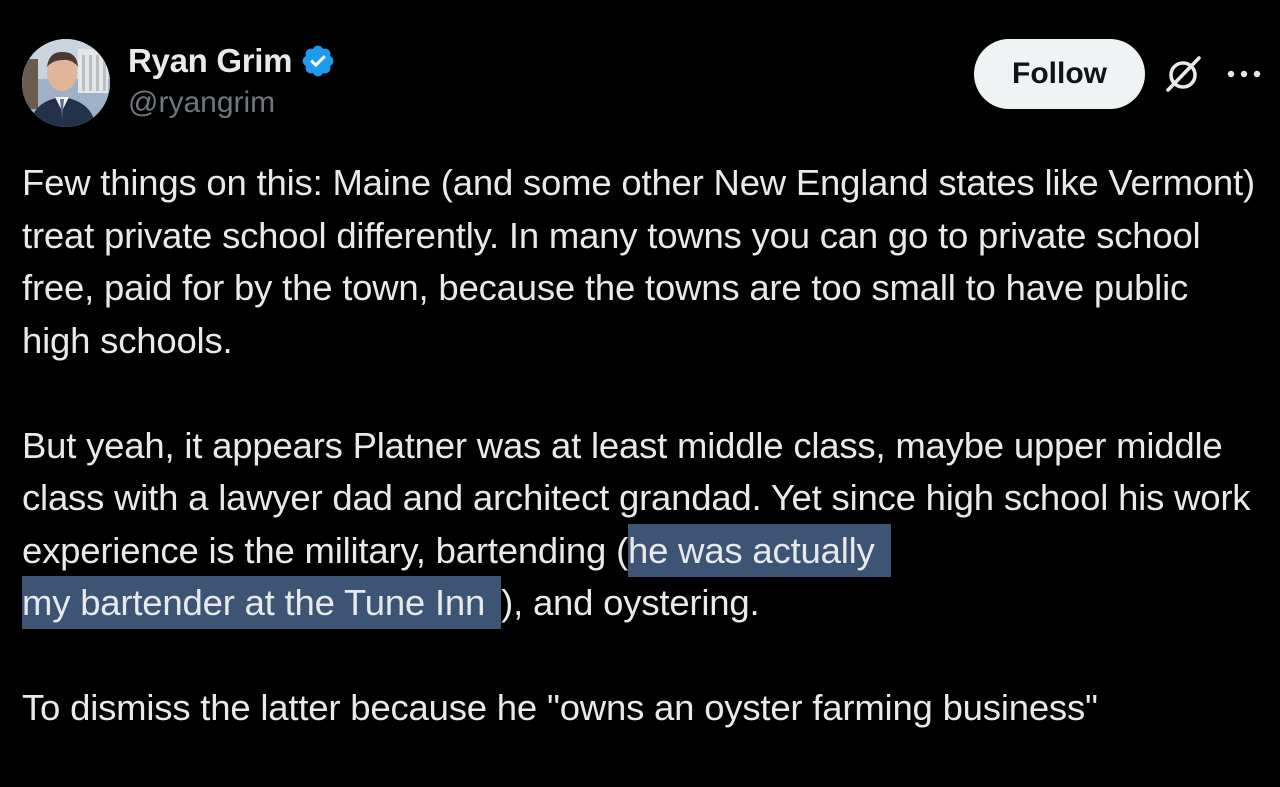  I want to click on avatar, so click(66, 83).